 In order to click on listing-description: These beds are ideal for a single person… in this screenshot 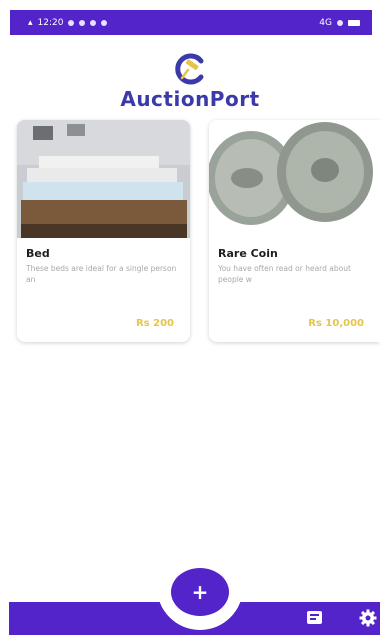, I will do `click(101, 274)`.